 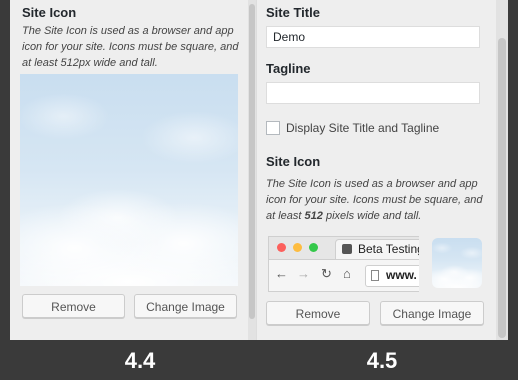 I want to click on reload-icon: ↻, so click(x=326, y=273).